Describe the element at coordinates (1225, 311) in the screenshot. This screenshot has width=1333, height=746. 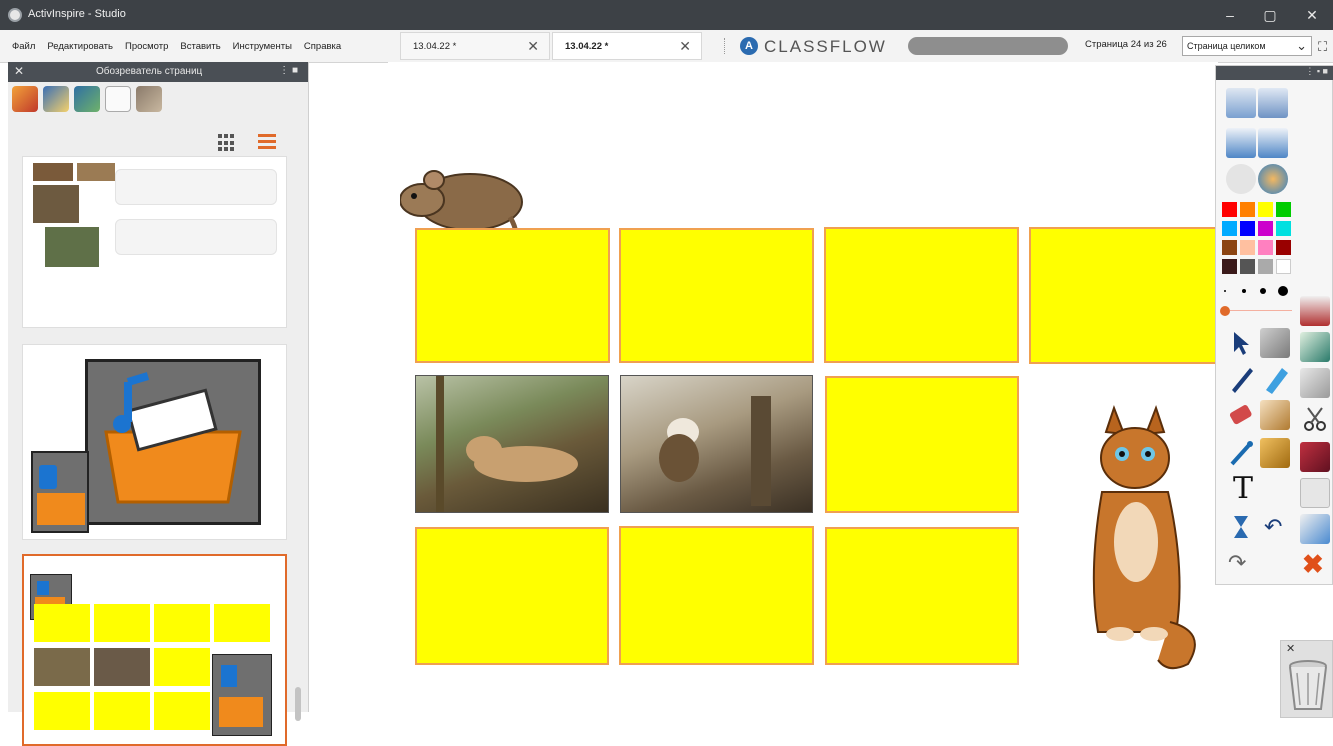
I see `pen-width-slider-handle` at that location.